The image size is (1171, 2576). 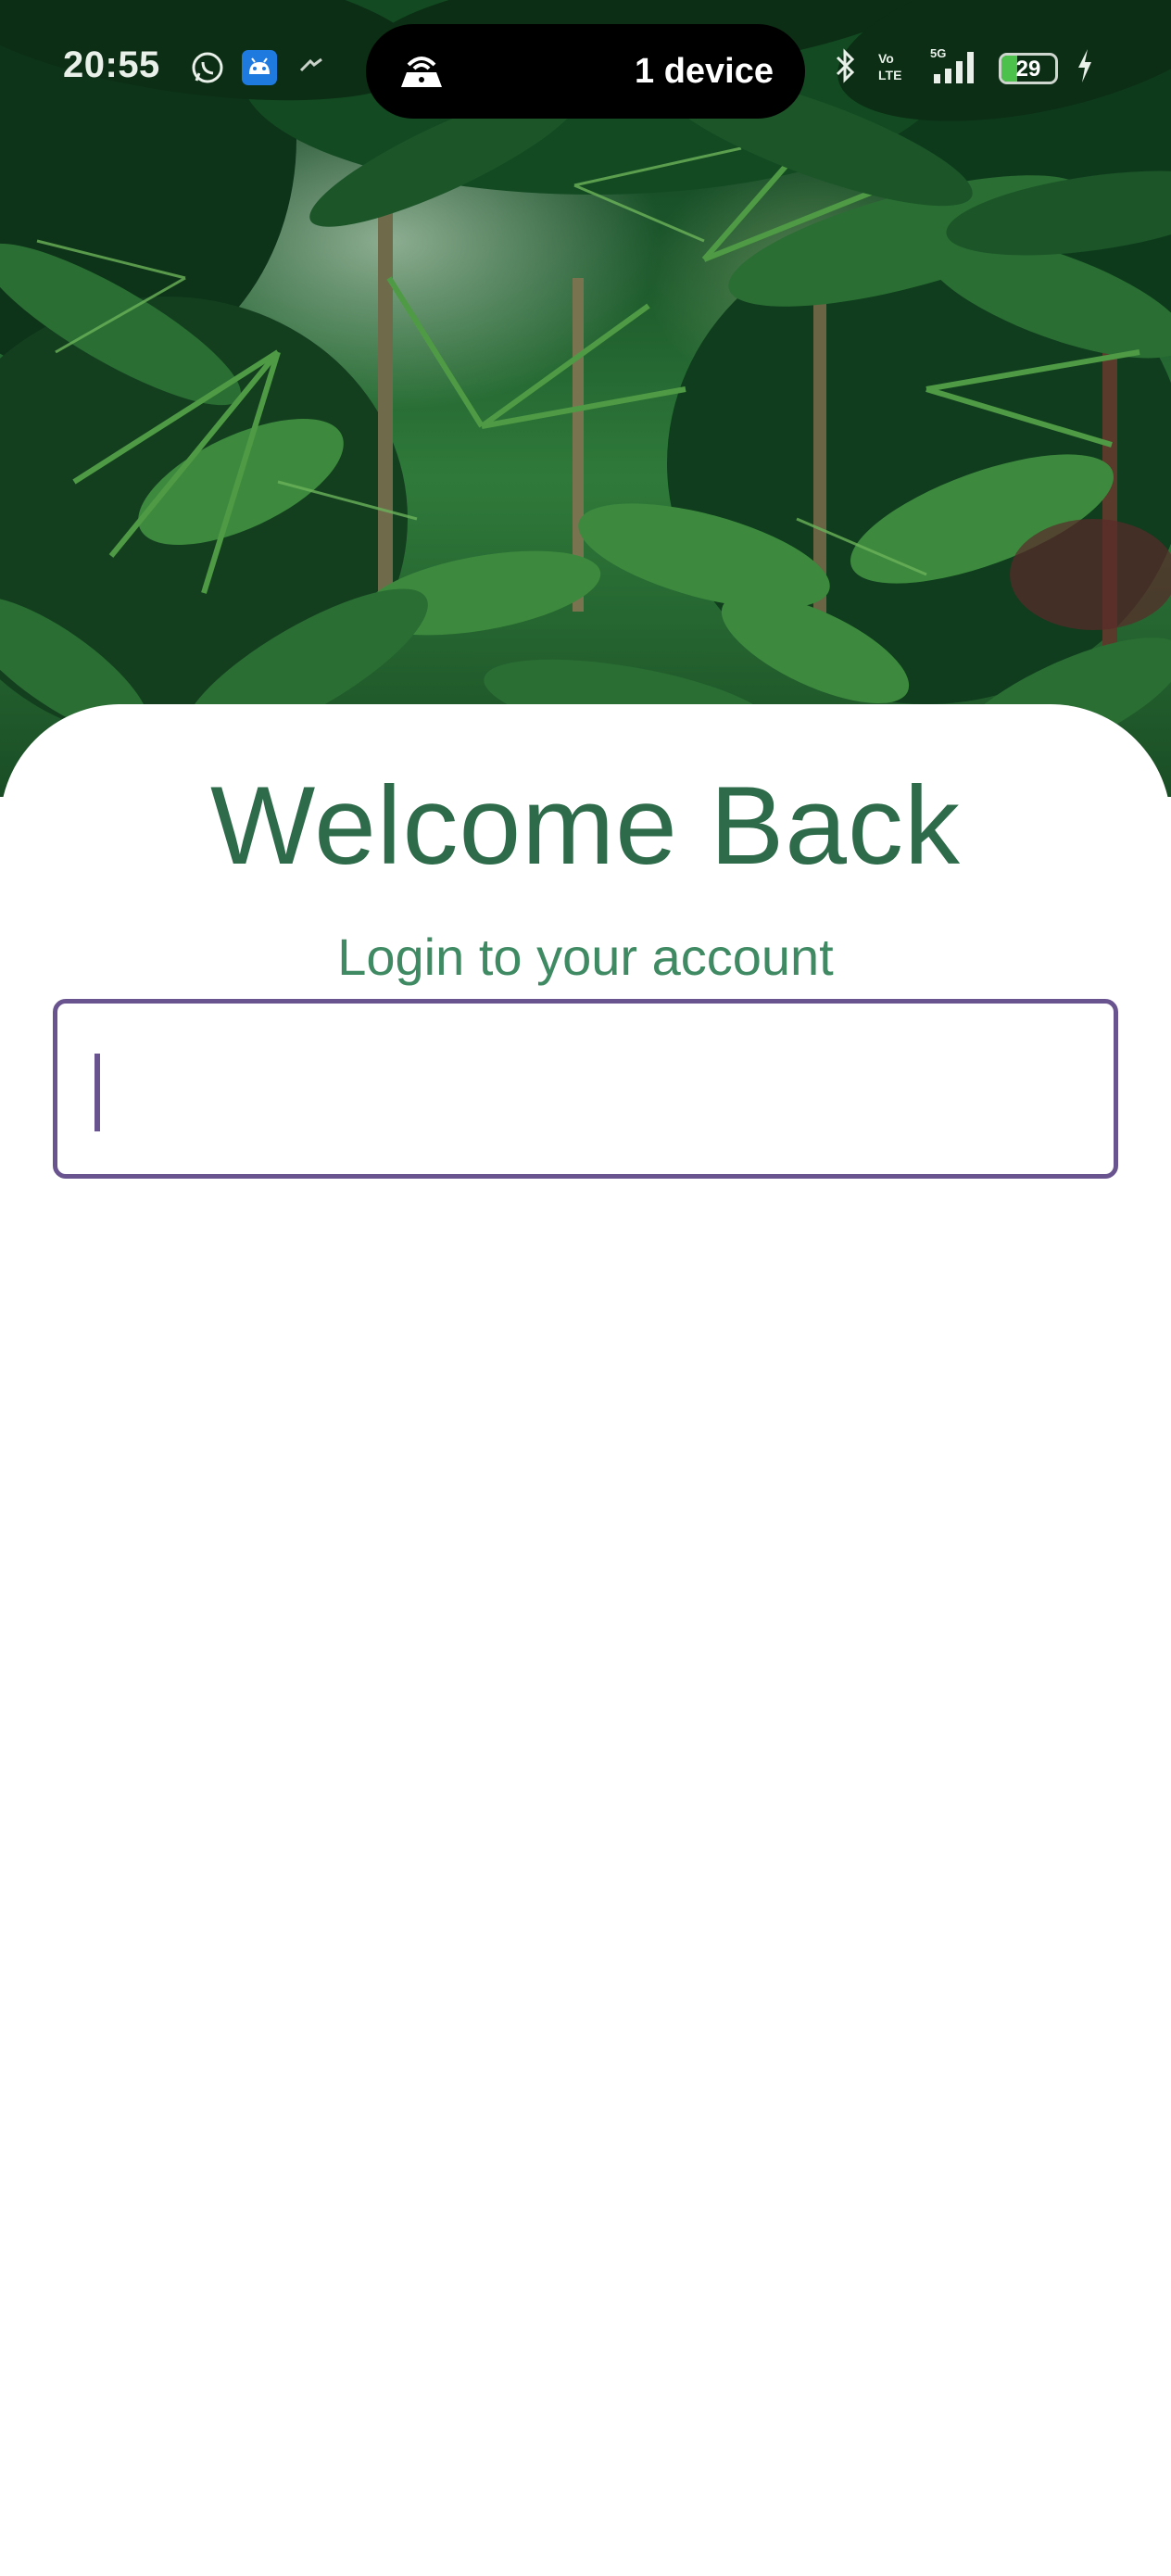 What do you see at coordinates (938, 53) in the screenshot?
I see `svg-text: 5G` at bounding box center [938, 53].